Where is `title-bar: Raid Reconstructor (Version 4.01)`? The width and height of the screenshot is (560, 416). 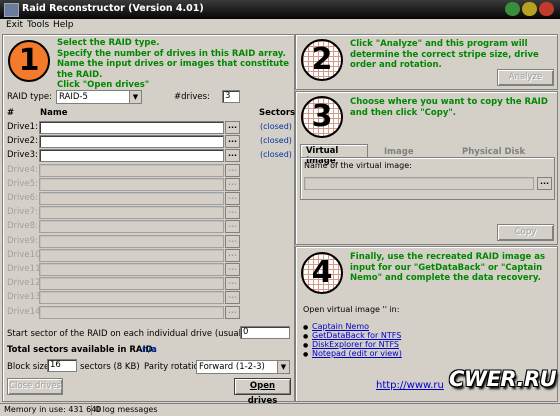 title-bar: Raid Reconstructor (Version 4.01) is located at coordinates (280, 9).